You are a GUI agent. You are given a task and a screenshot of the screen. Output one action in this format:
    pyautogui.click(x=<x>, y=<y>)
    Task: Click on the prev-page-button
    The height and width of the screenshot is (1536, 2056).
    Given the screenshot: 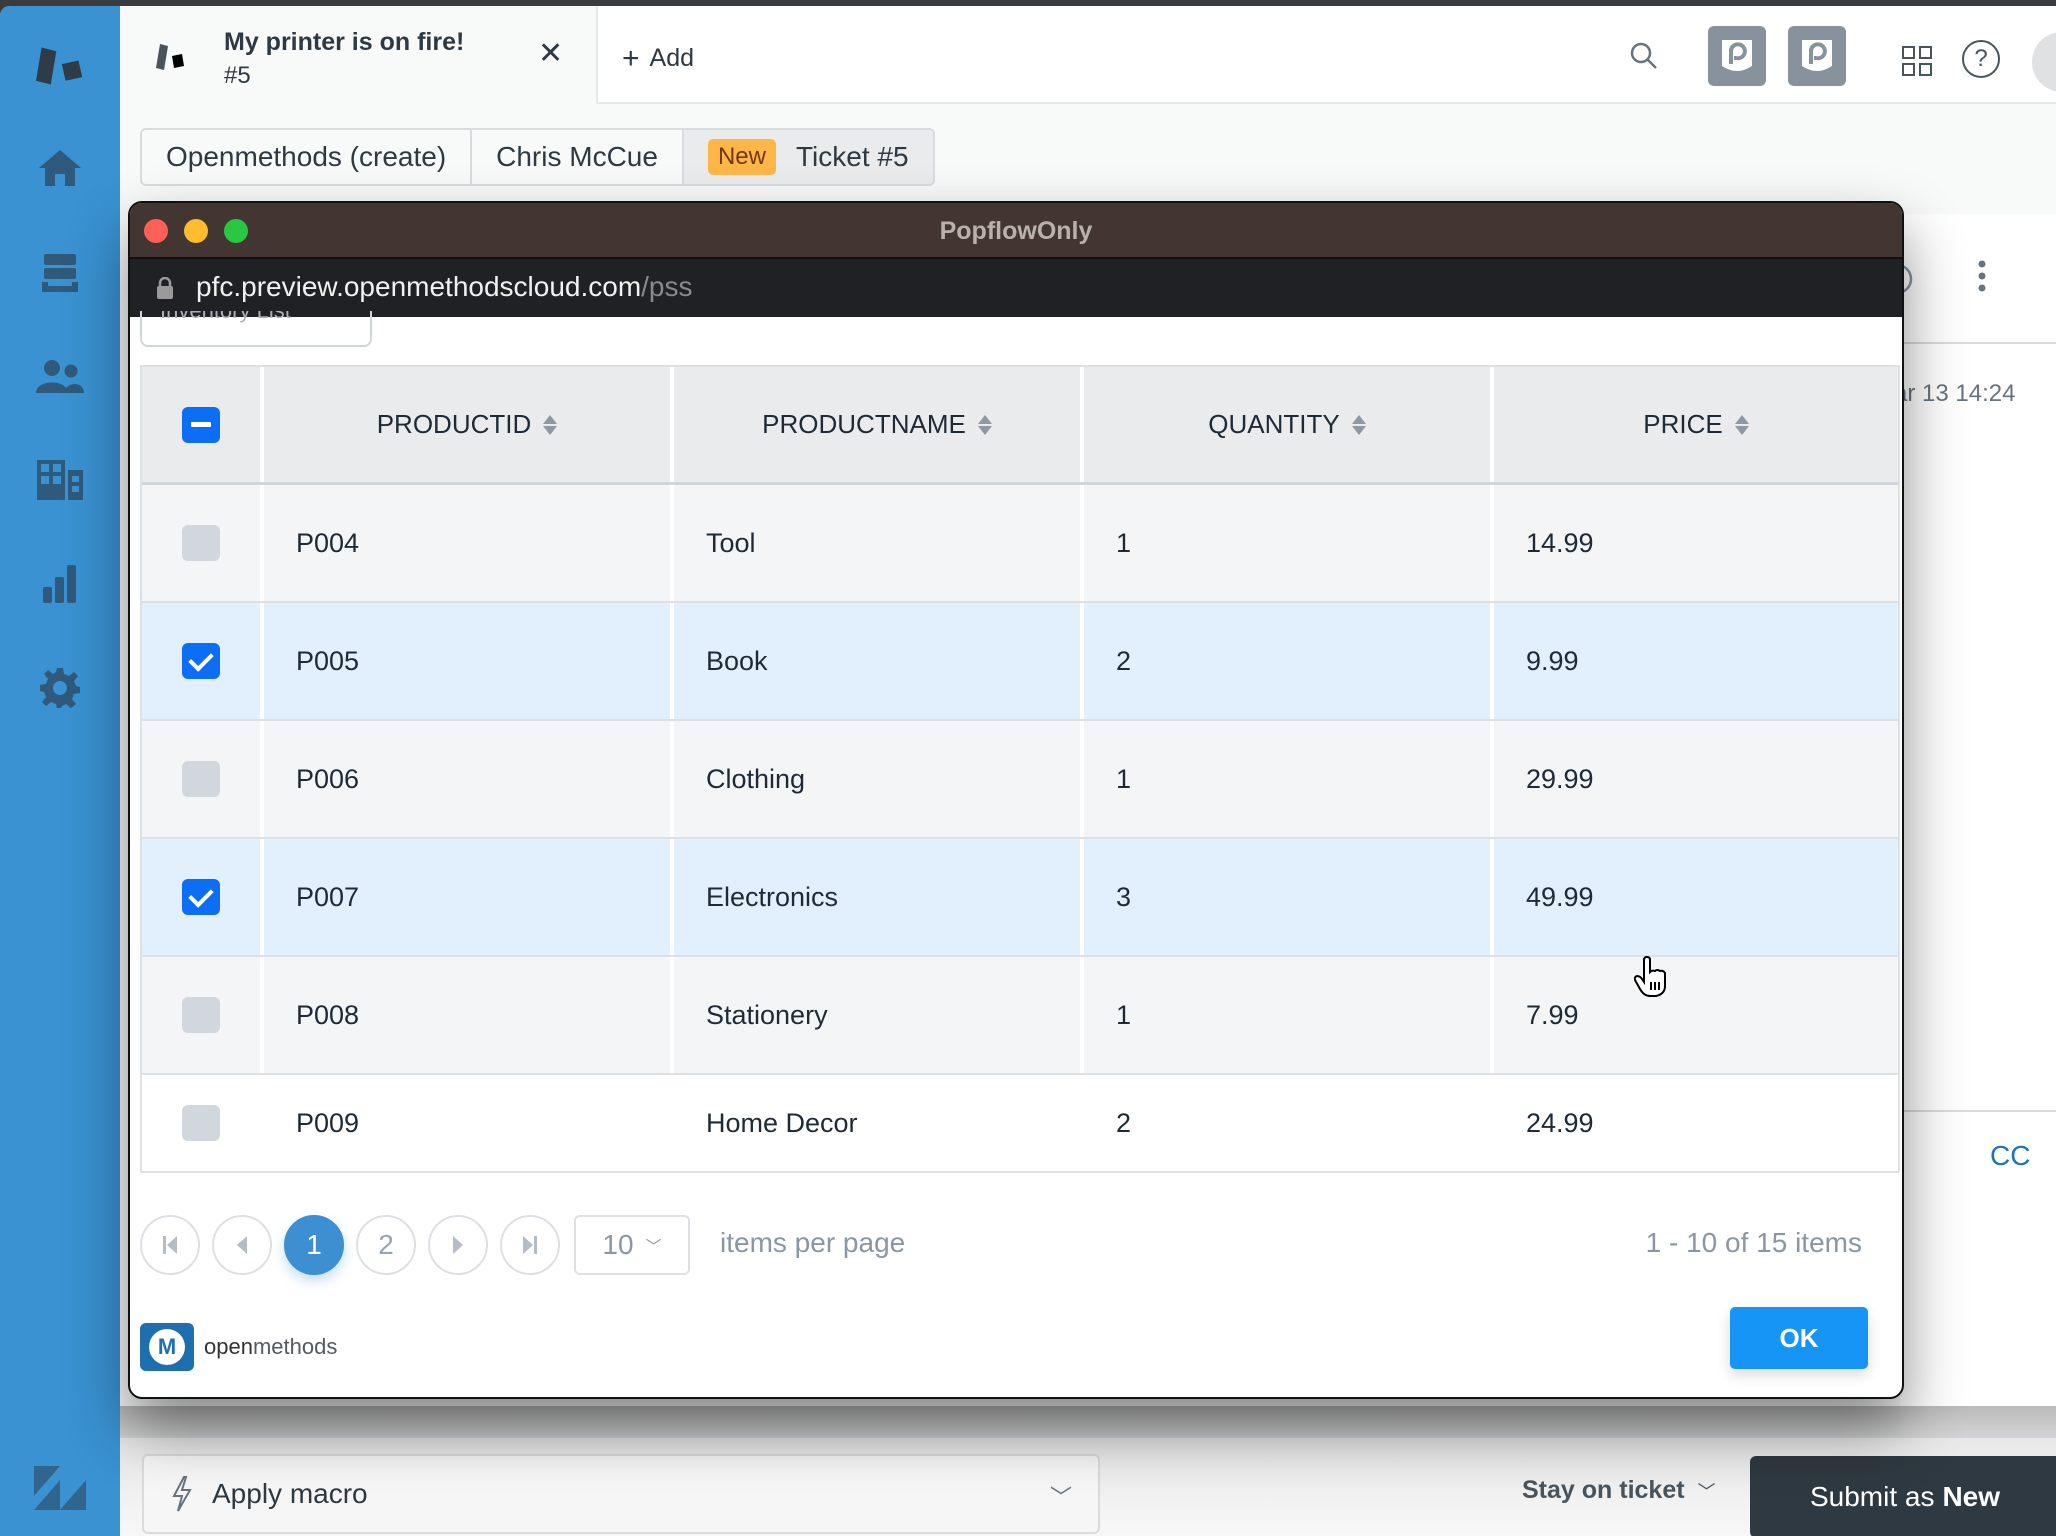 What is the action you would take?
    pyautogui.click(x=242, y=1245)
    